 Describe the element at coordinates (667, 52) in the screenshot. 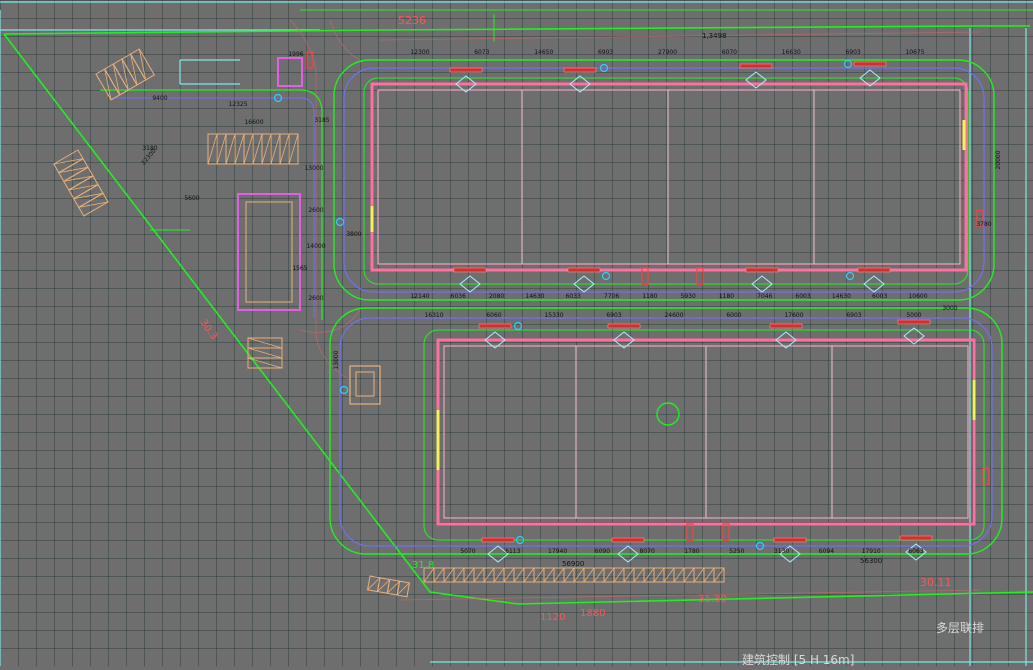

I see `dimension-label: 27900` at that location.